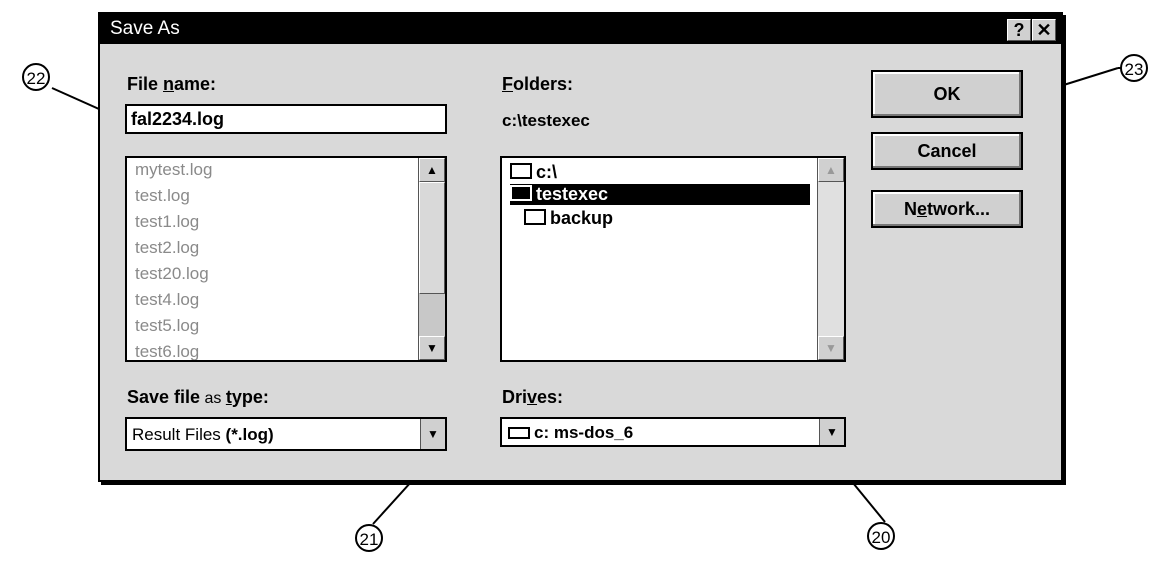 Image resolution: width=1153 pixels, height=573 pixels. I want to click on list-item: test1.log, so click(167, 222).